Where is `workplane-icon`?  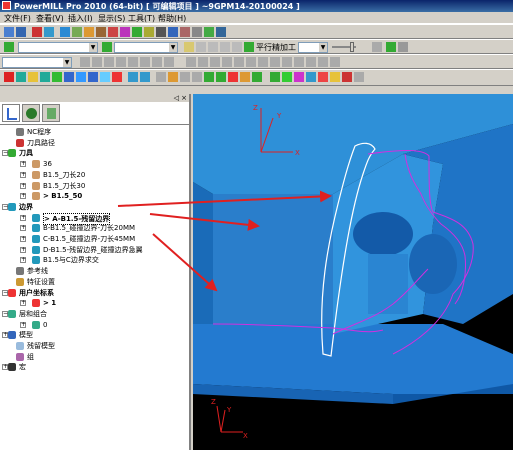
workplane-icon is located at coordinates (197, 32).